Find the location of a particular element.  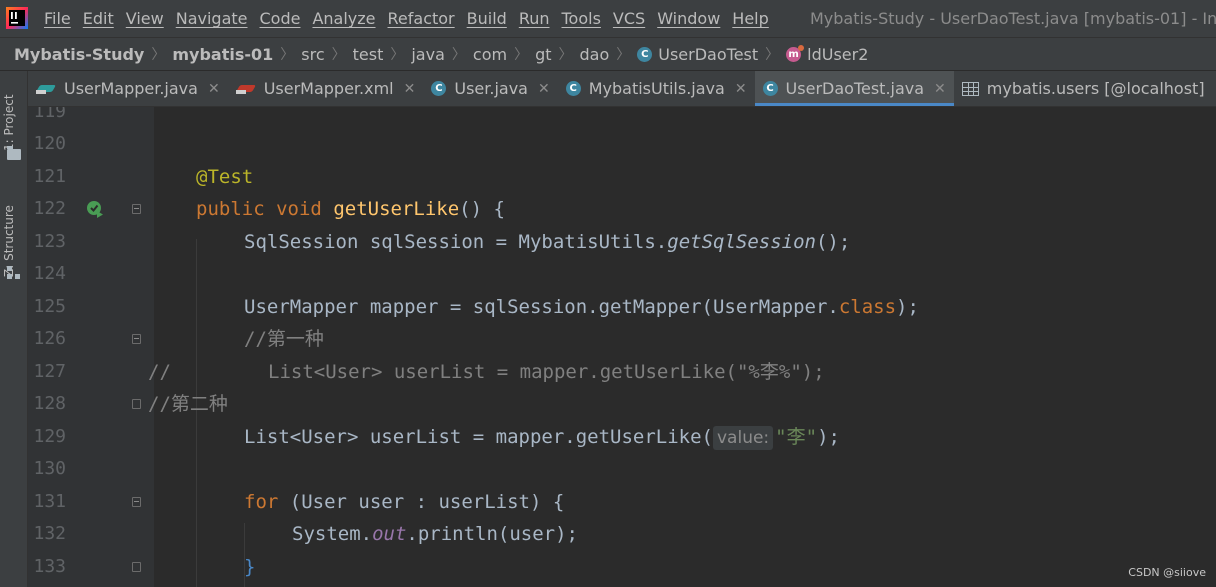

code-line: 122 public void getUserLike() { is located at coordinates (622, 209).